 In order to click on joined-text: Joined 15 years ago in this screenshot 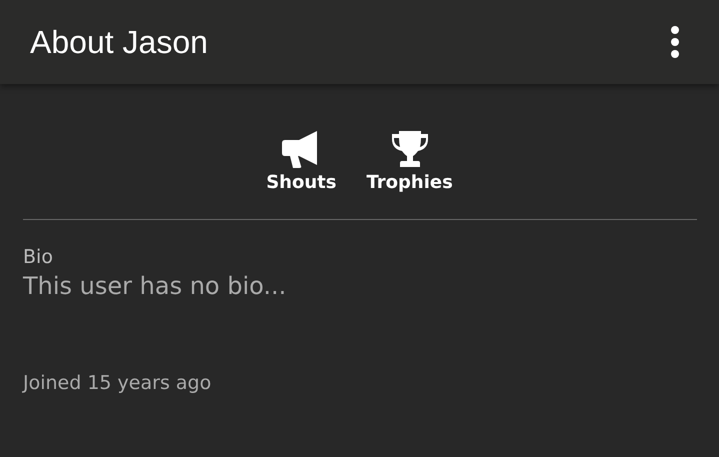, I will do `click(117, 383)`.